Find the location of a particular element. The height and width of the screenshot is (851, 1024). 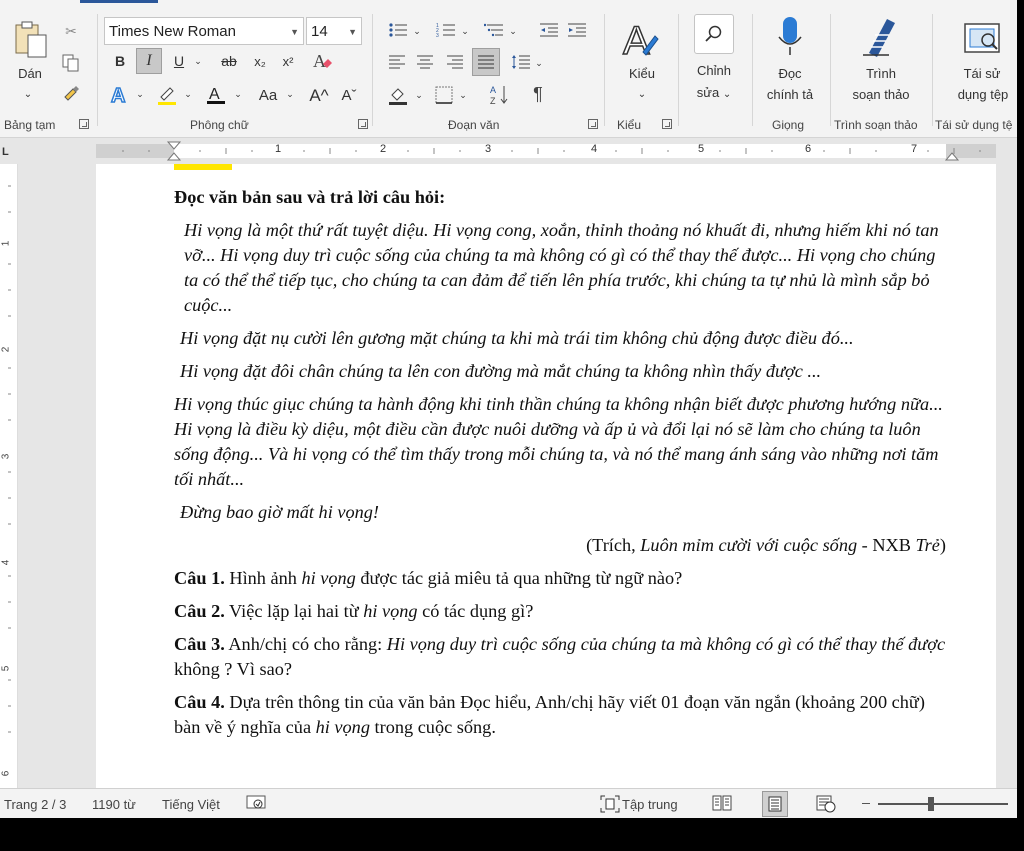

reuse-label-2: dụng tệp is located at coordinates (983, 94).